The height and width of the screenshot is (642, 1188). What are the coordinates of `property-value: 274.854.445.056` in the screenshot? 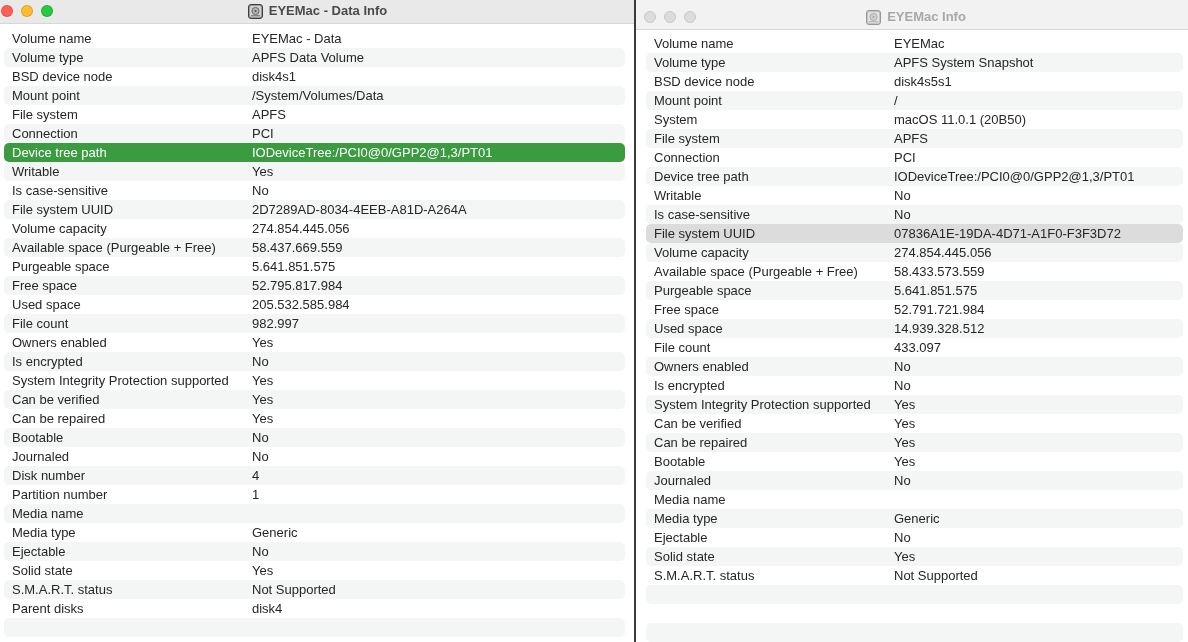 It's located at (301, 228).